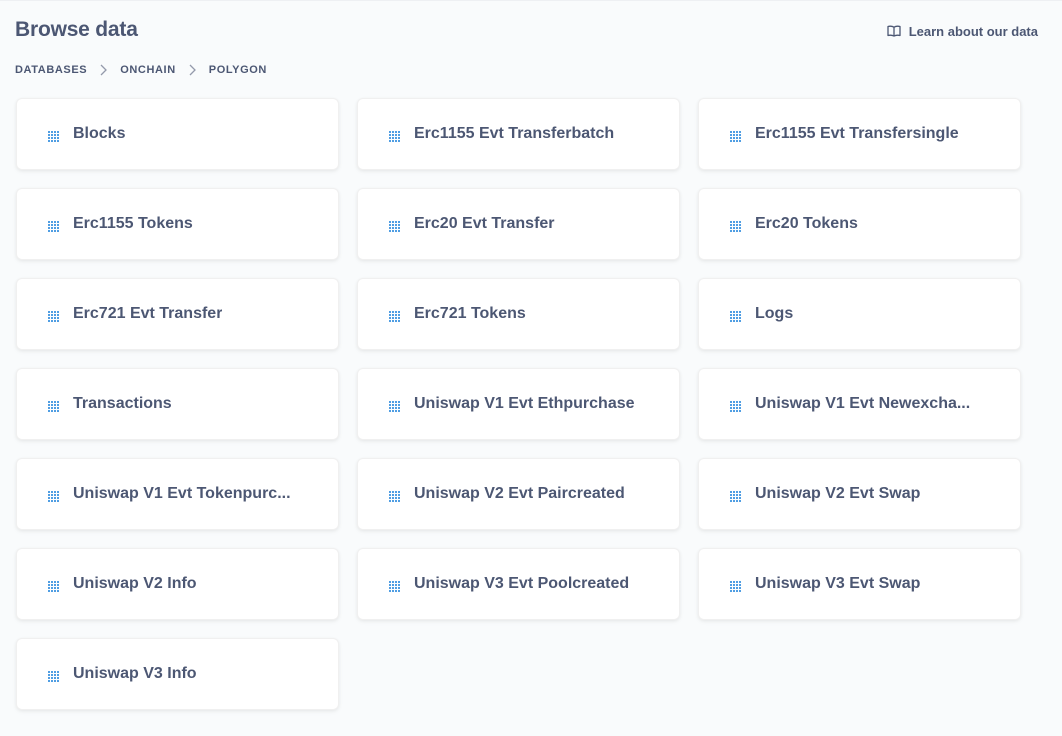 This screenshot has height=736, width=1062. What do you see at coordinates (859, 314) in the screenshot?
I see `table-card: Logs` at bounding box center [859, 314].